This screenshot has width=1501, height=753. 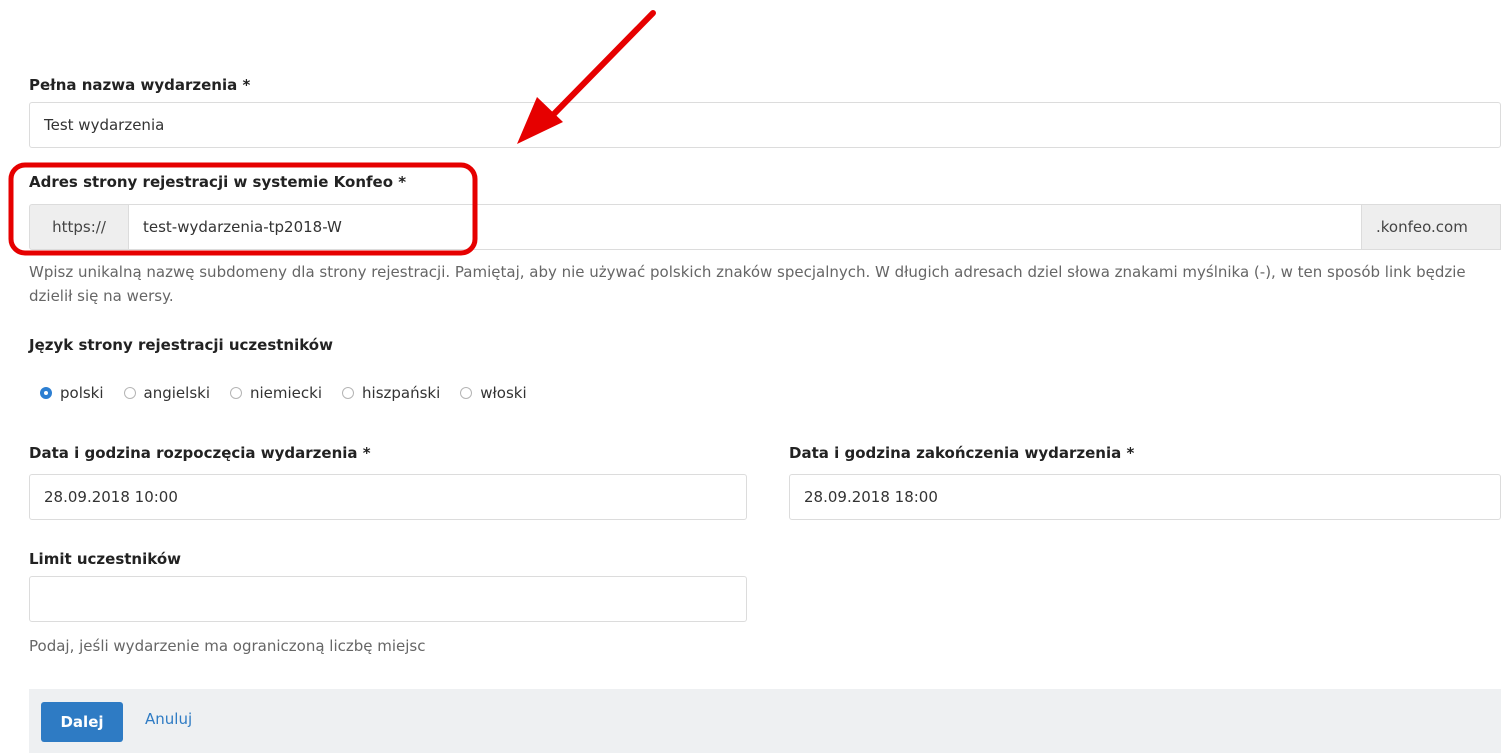 I want to click on arrow-icon, so click(x=540, y=120).